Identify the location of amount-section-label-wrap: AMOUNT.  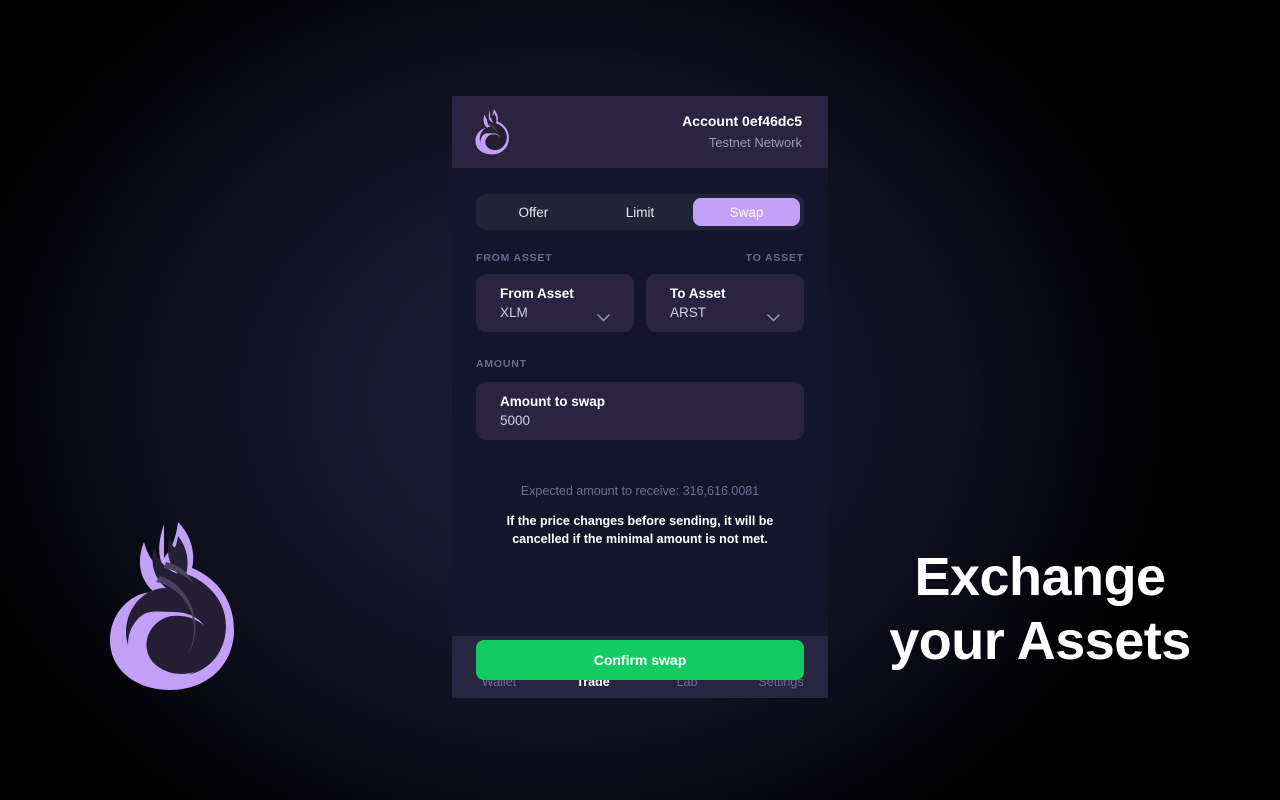
(640, 363).